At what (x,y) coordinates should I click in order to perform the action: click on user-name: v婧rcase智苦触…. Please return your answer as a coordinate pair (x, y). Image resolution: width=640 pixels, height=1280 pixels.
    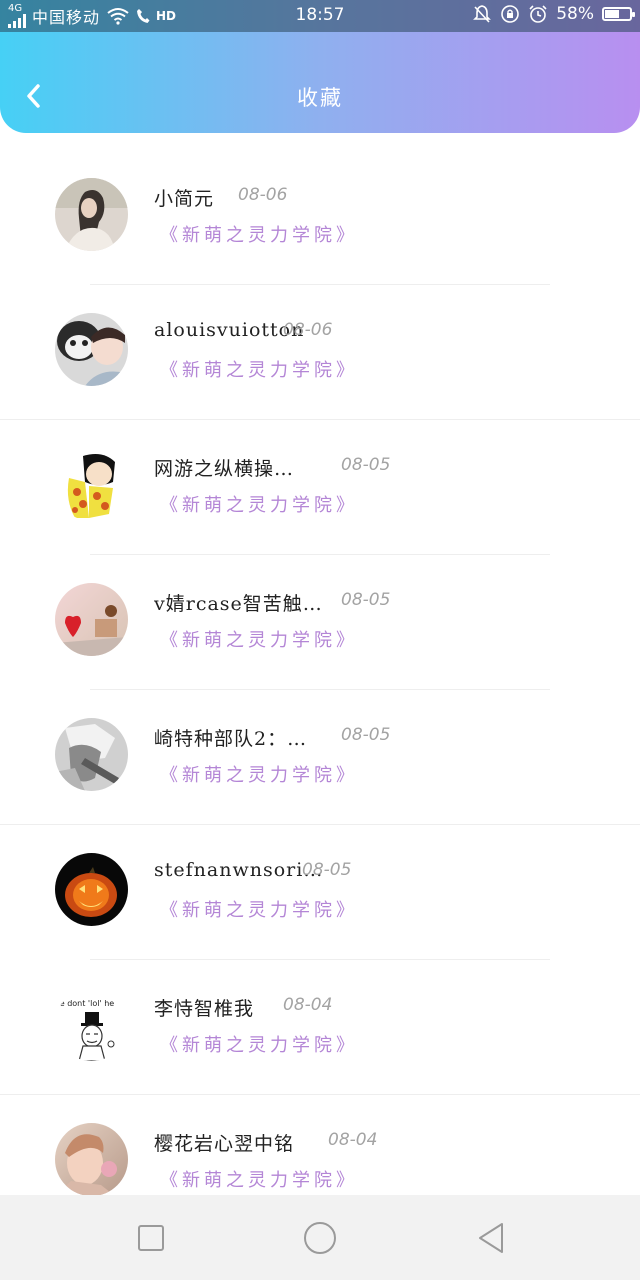
    Looking at the image, I should click on (238, 604).